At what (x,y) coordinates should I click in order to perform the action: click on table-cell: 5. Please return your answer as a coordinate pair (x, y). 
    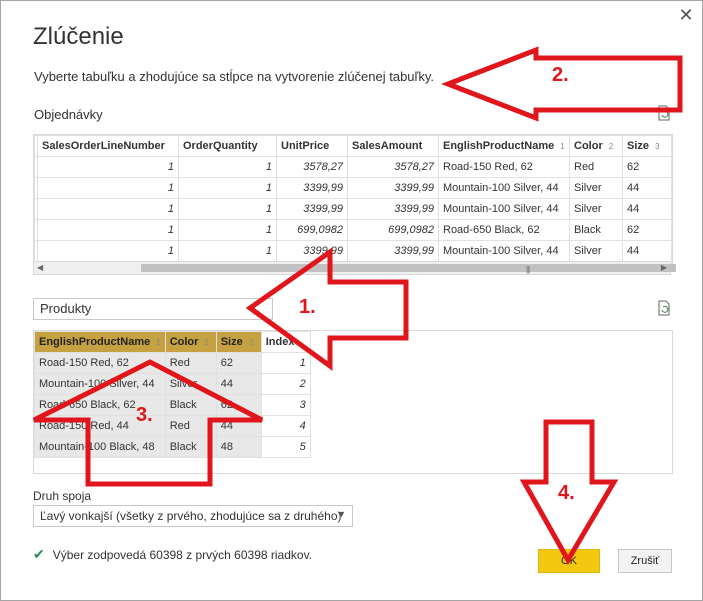
    Looking at the image, I should click on (285, 447).